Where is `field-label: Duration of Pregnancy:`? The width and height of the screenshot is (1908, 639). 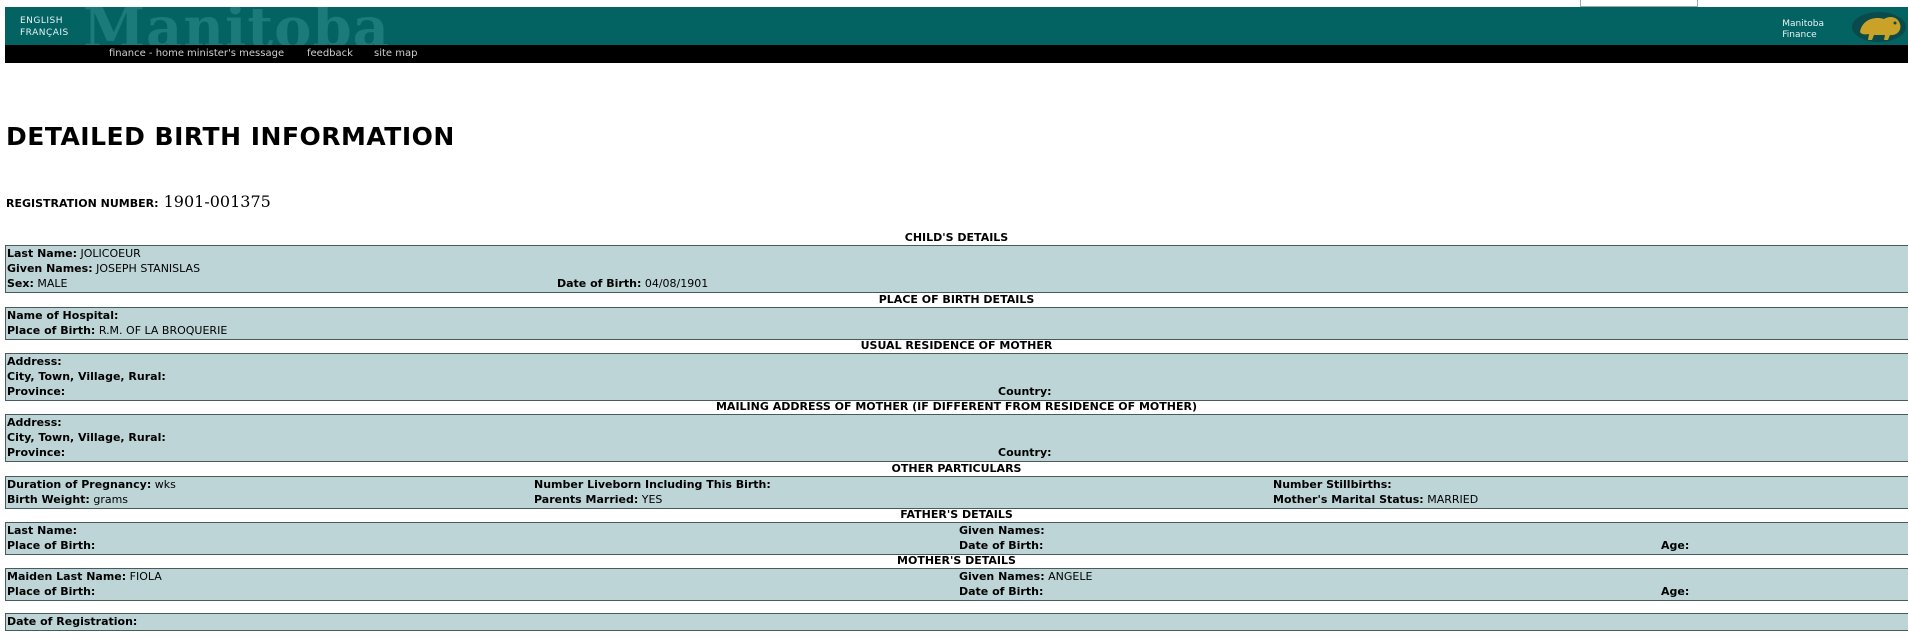 field-label: Duration of Pregnancy: is located at coordinates (79, 484).